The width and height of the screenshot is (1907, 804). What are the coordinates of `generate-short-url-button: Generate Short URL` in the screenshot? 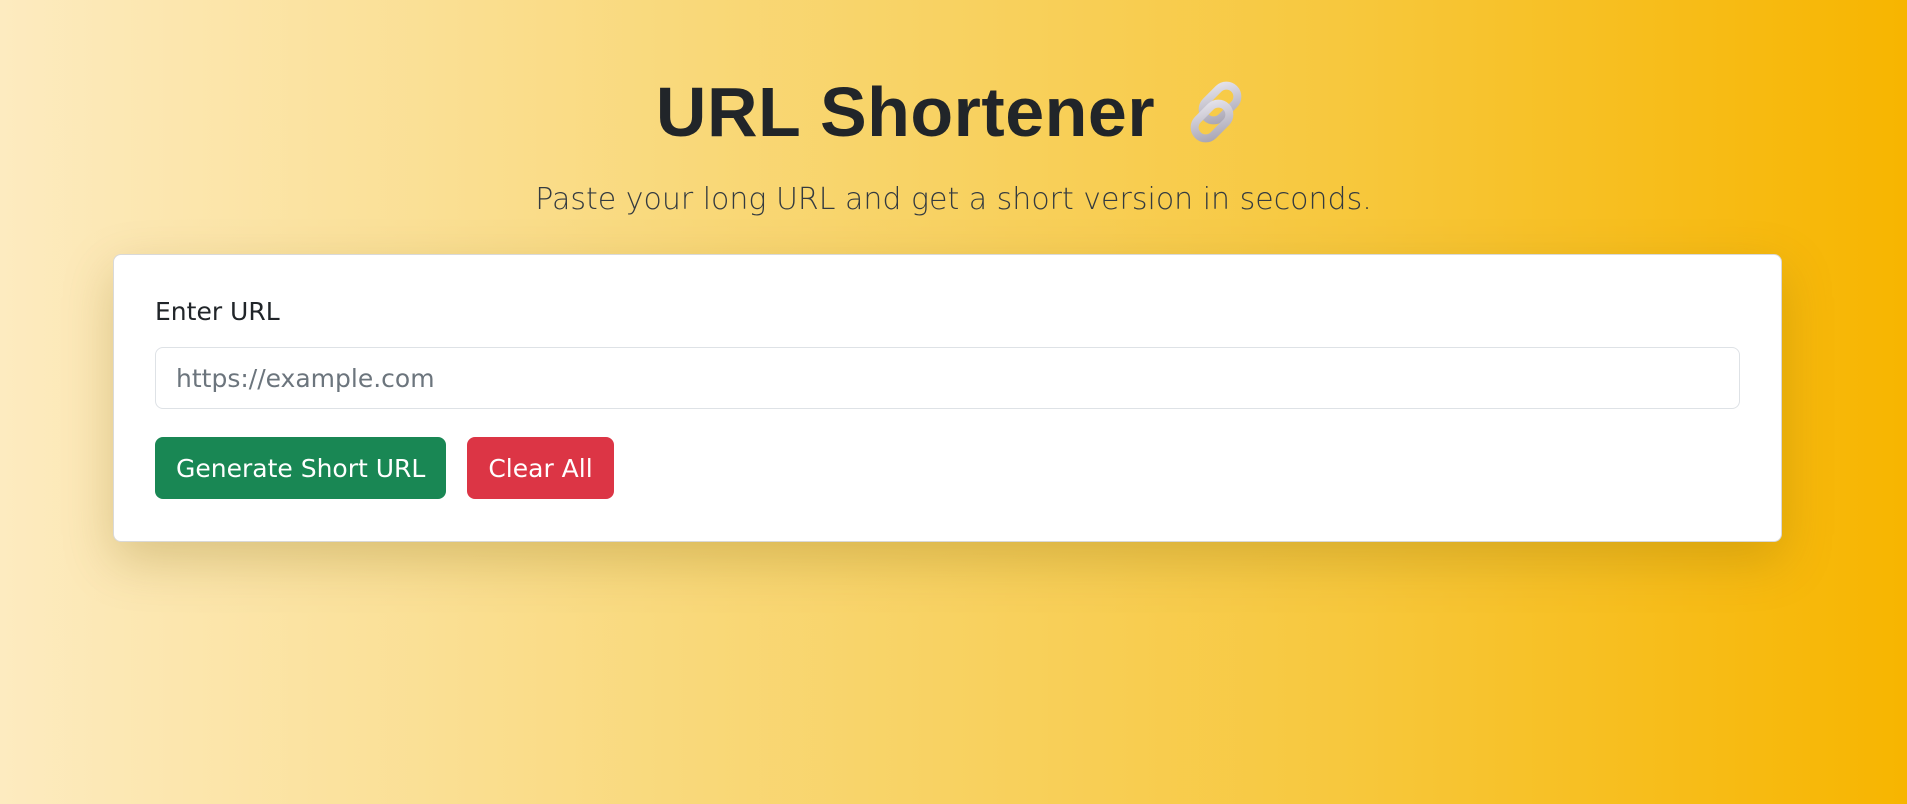 It's located at (301, 468).